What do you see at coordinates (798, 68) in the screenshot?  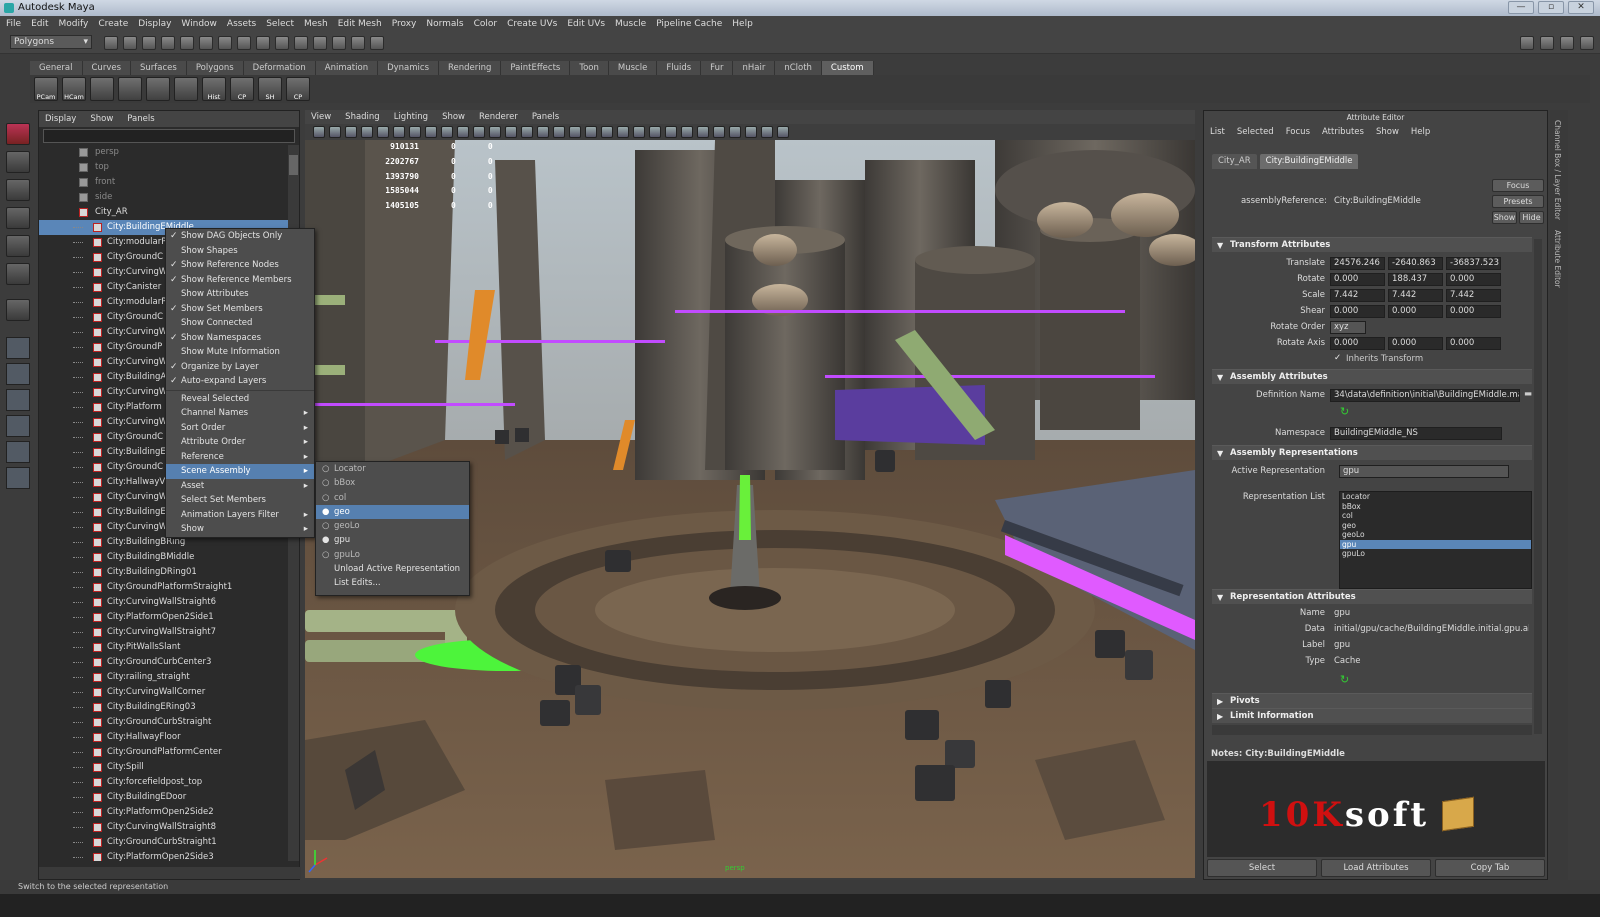 I see `shelf-tab-ncloth: nCloth` at bounding box center [798, 68].